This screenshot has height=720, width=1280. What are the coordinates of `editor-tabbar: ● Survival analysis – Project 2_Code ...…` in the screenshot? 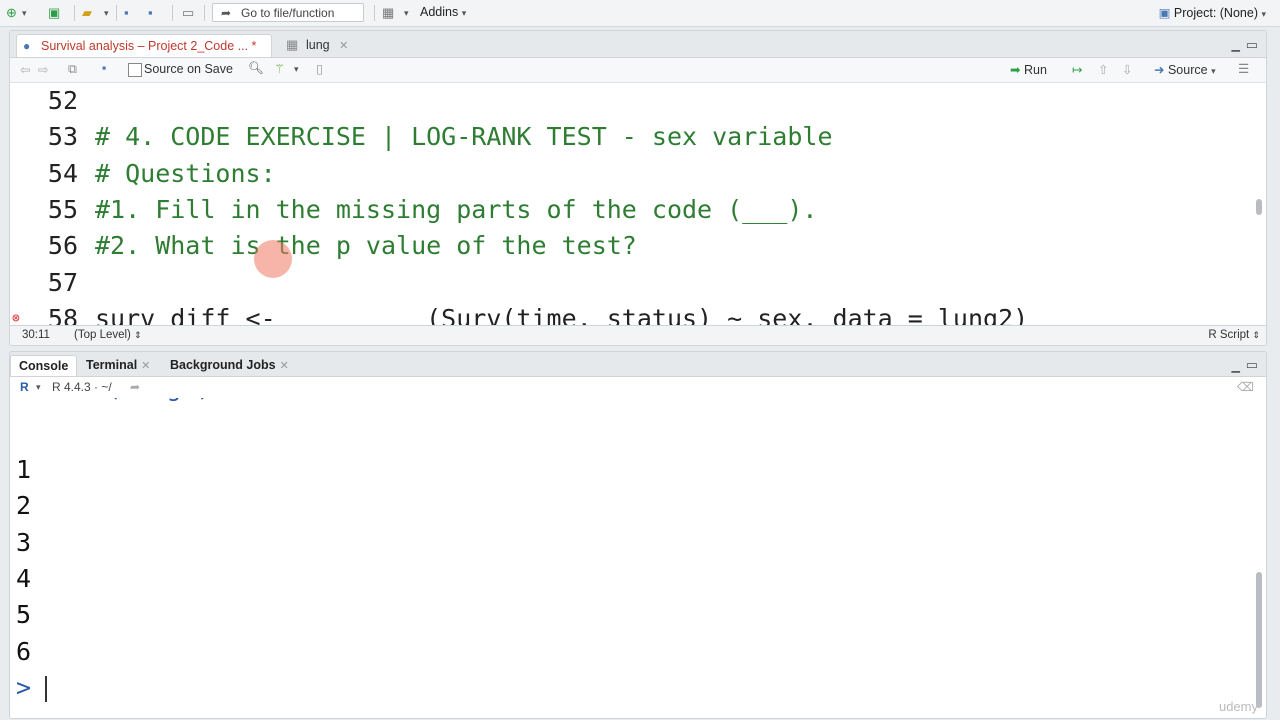 It's located at (638, 53).